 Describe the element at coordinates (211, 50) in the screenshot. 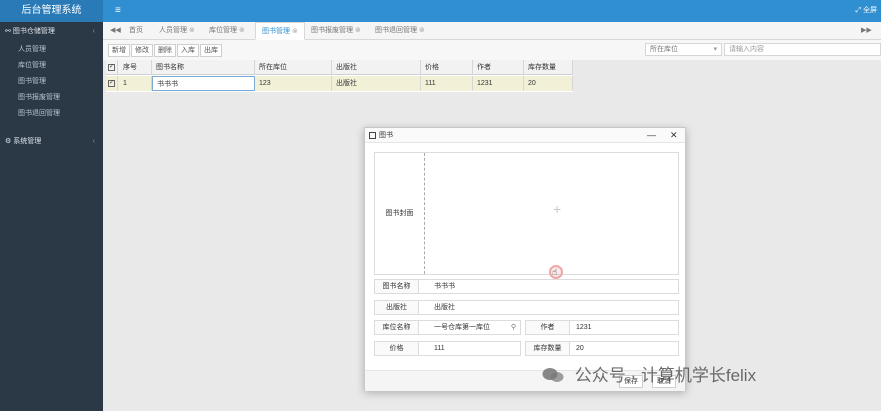

I see `stock-out-button: 出库` at that location.